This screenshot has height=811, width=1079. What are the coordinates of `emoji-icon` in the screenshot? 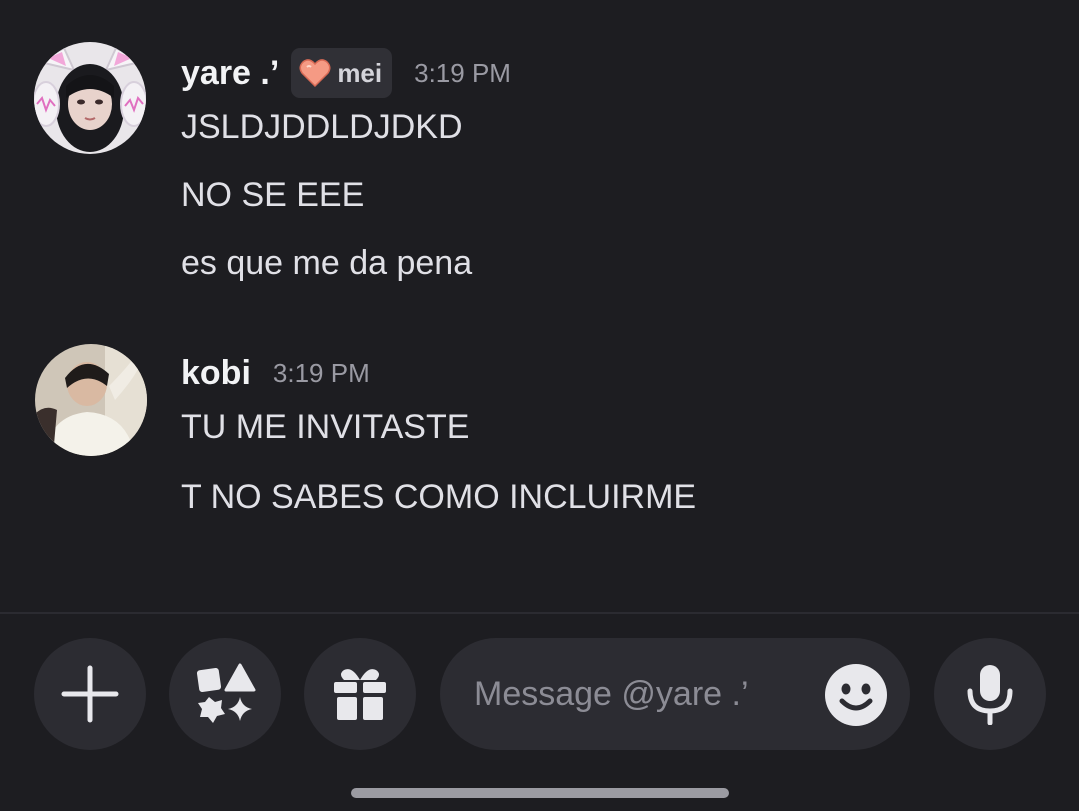 It's located at (856, 695).